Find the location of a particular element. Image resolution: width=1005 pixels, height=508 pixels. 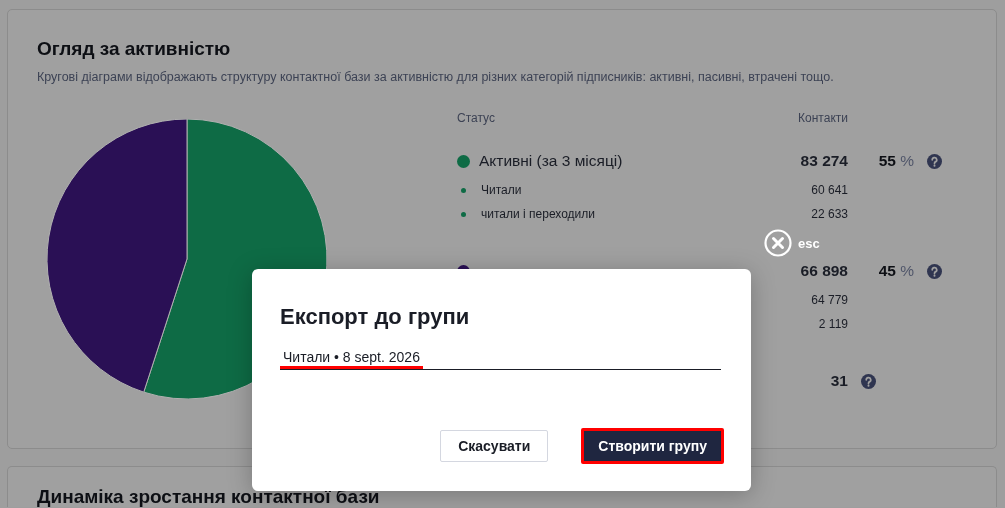

contacts-count: 64 779 is located at coordinates (829, 300).